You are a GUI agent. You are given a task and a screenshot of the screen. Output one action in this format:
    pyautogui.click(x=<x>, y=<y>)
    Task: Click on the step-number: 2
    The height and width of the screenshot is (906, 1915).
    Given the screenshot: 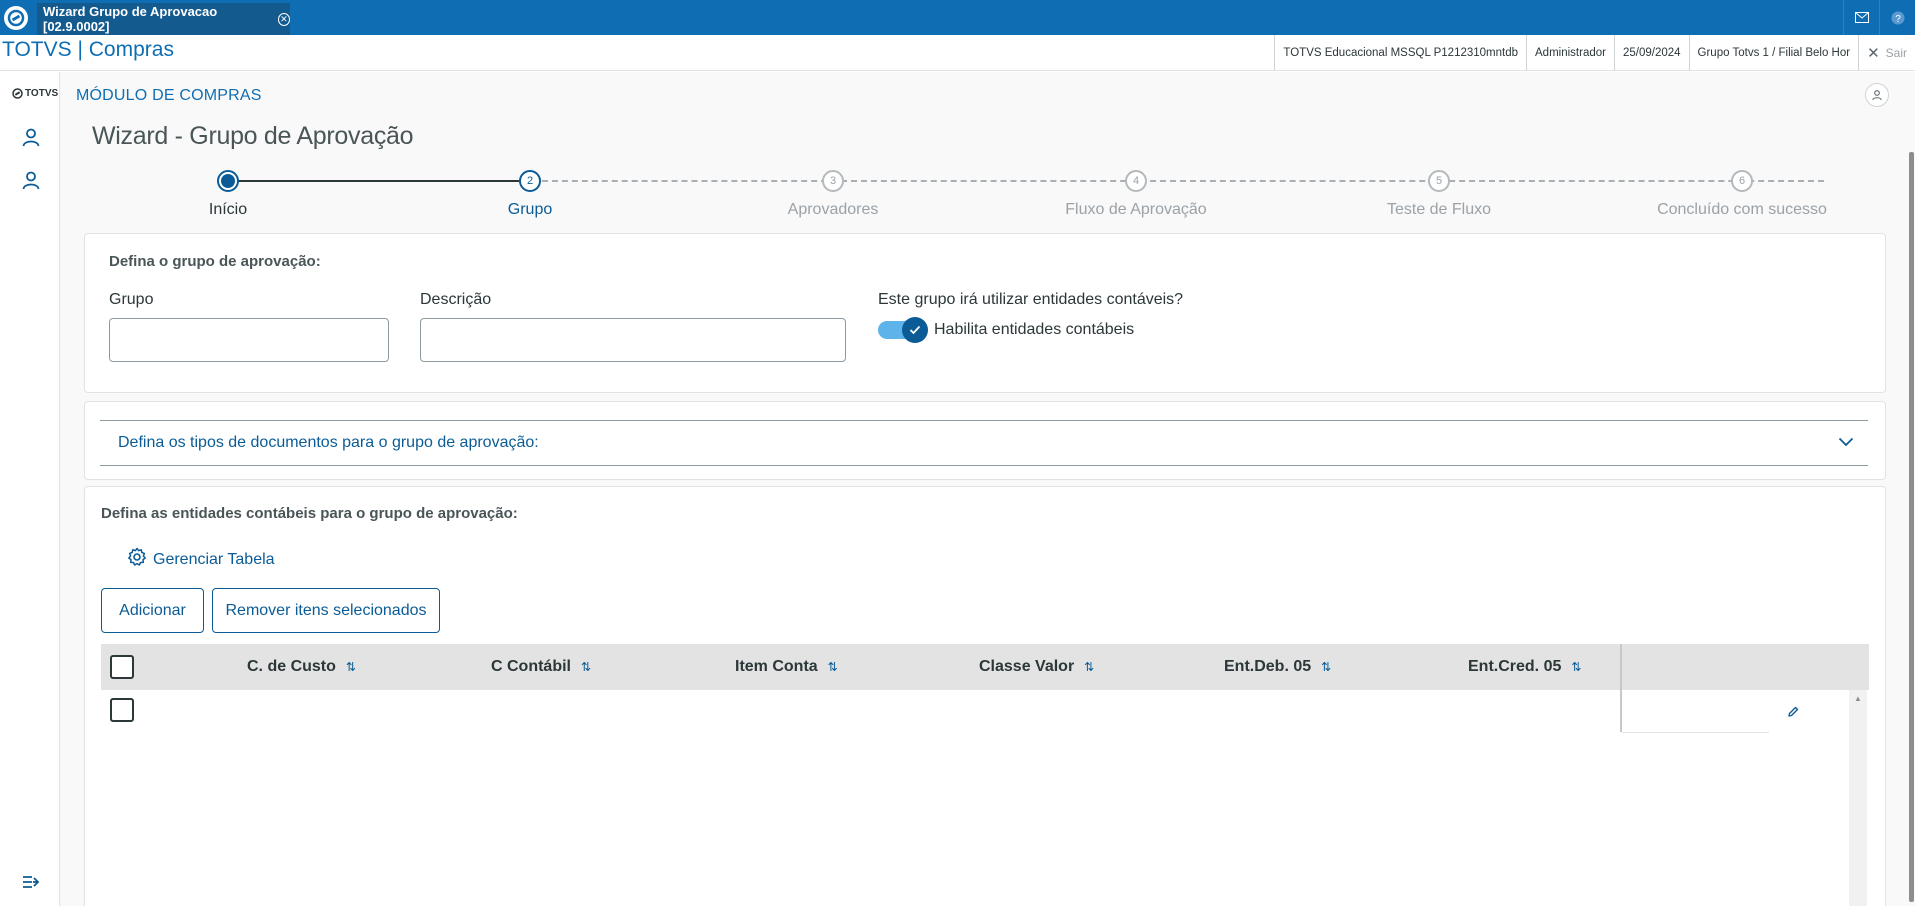 What is the action you would take?
    pyautogui.click(x=530, y=181)
    